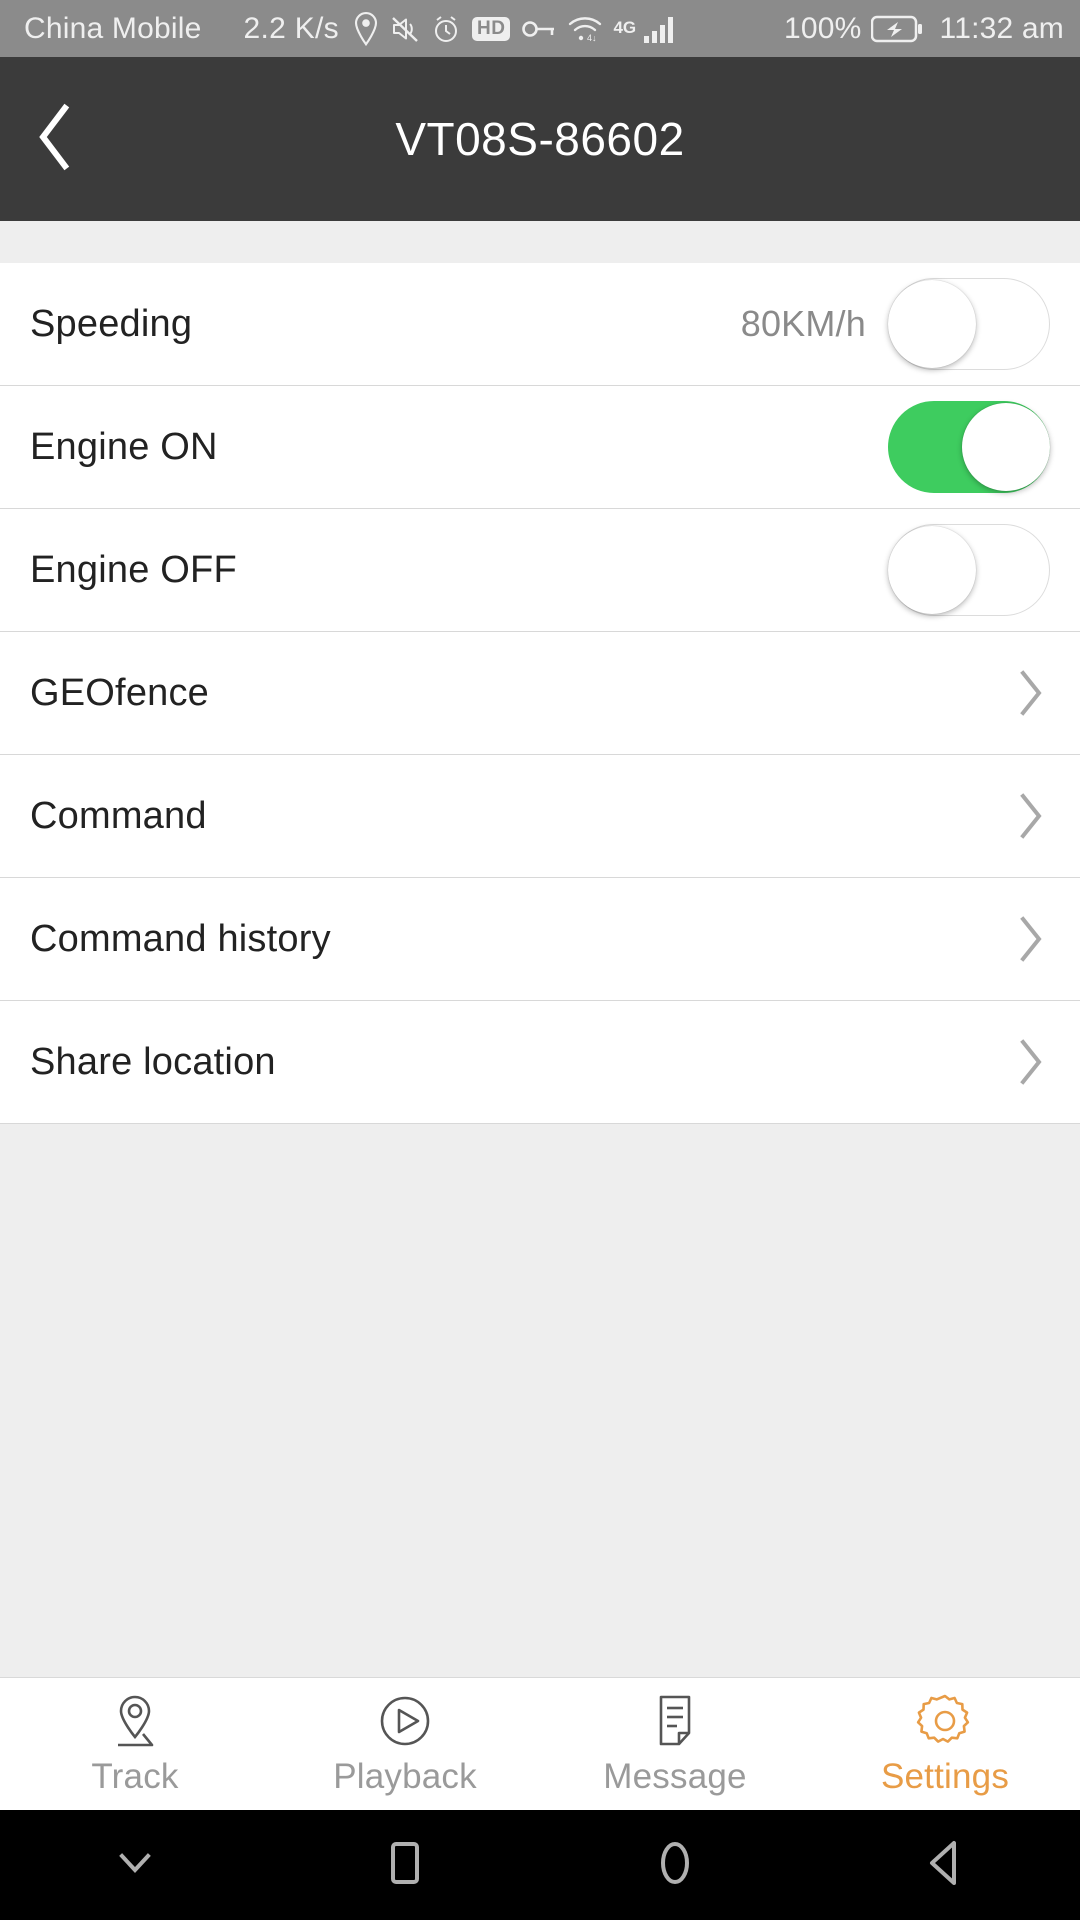 Image resolution: width=1080 pixels, height=1920 pixels. Describe the element at coordinates (924, 29) in the screenshot. I see `status-right-group: 100% 11:32 am` at that location.